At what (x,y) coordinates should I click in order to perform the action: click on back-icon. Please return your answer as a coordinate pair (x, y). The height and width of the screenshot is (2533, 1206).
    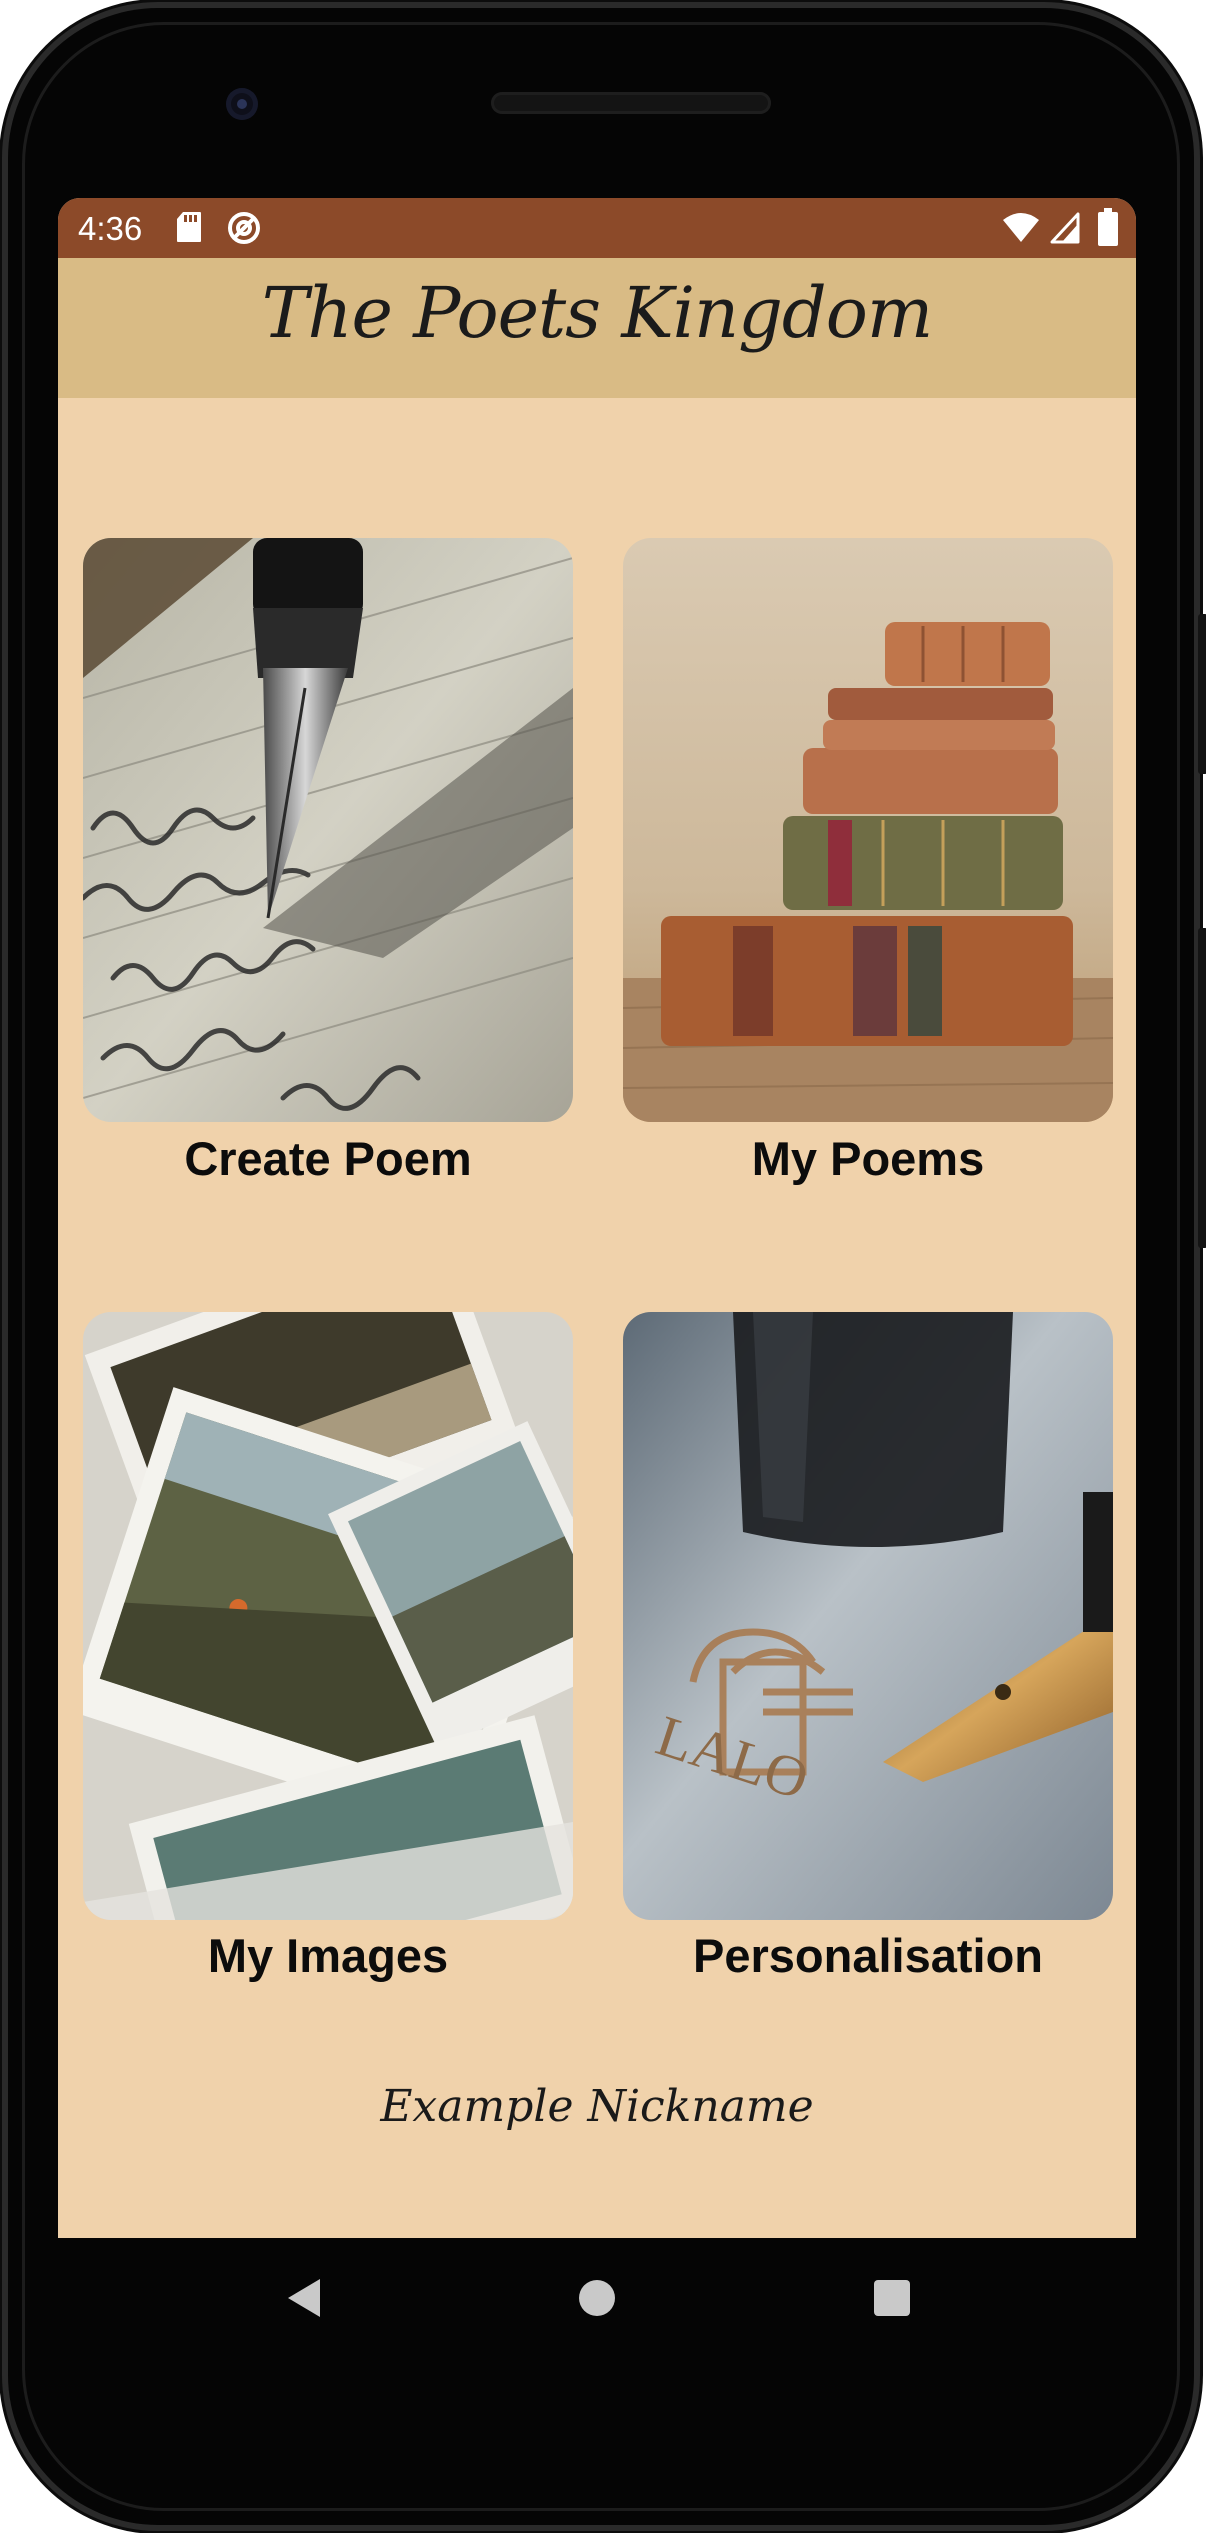
    Looking at the image, I should click on (304, 2298).